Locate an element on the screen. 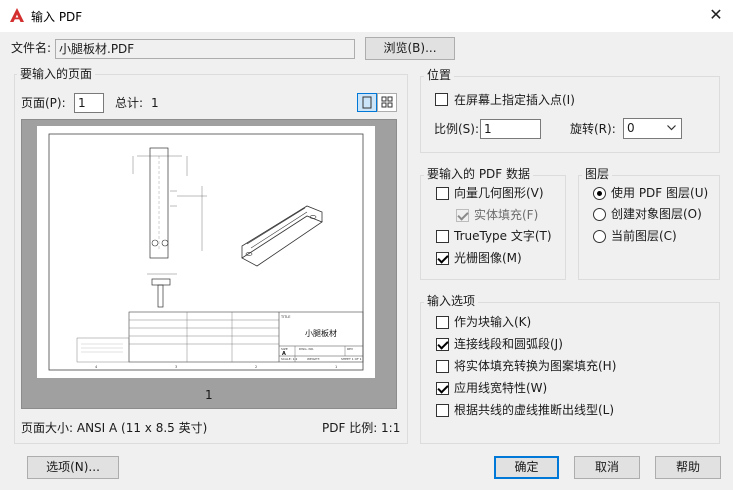 The width and height of the screenshot is (733, 490). weight-text: WEIGHT: is located at coordinates (313, 359).